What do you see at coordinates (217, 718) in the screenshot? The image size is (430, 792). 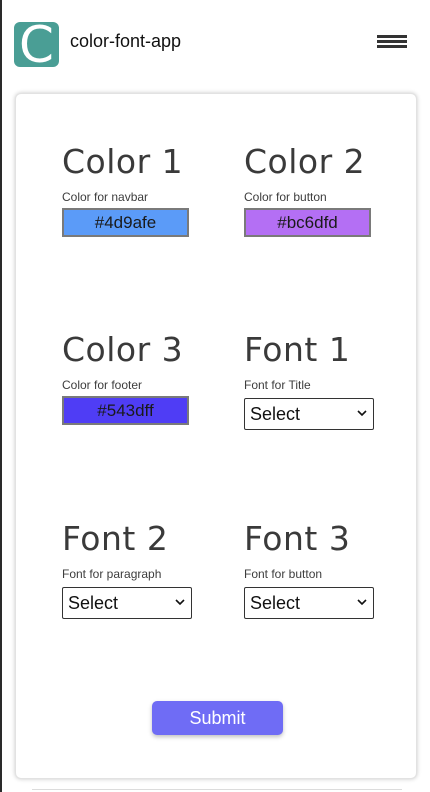 I see `submit-button: Submit` at bounding box center [217, 718].